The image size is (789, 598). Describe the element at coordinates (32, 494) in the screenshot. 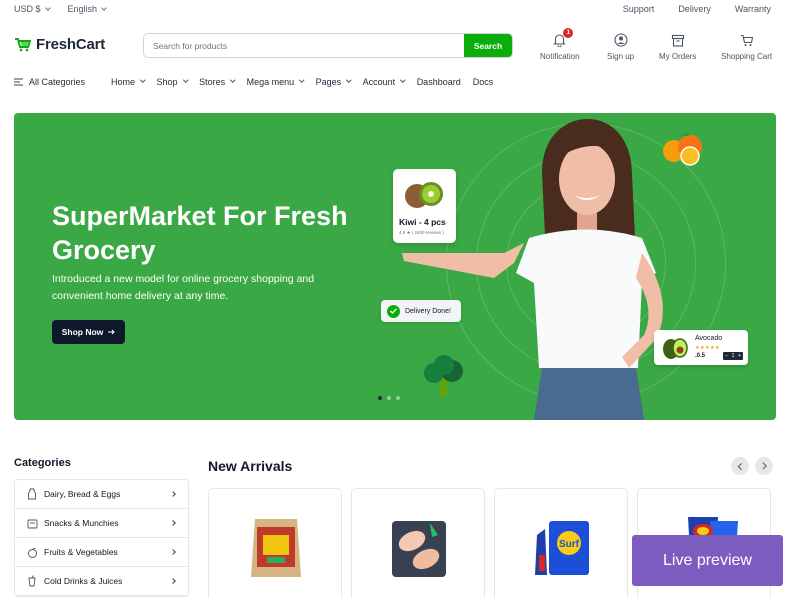

I see `milk-icon` at that location.